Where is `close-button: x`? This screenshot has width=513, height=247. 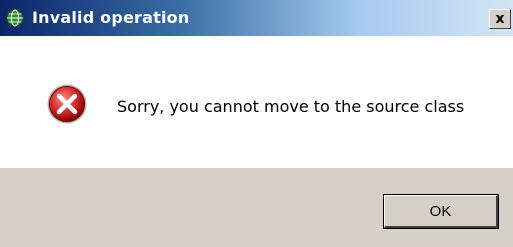 close-button: x is located at coordinates (500, 19).